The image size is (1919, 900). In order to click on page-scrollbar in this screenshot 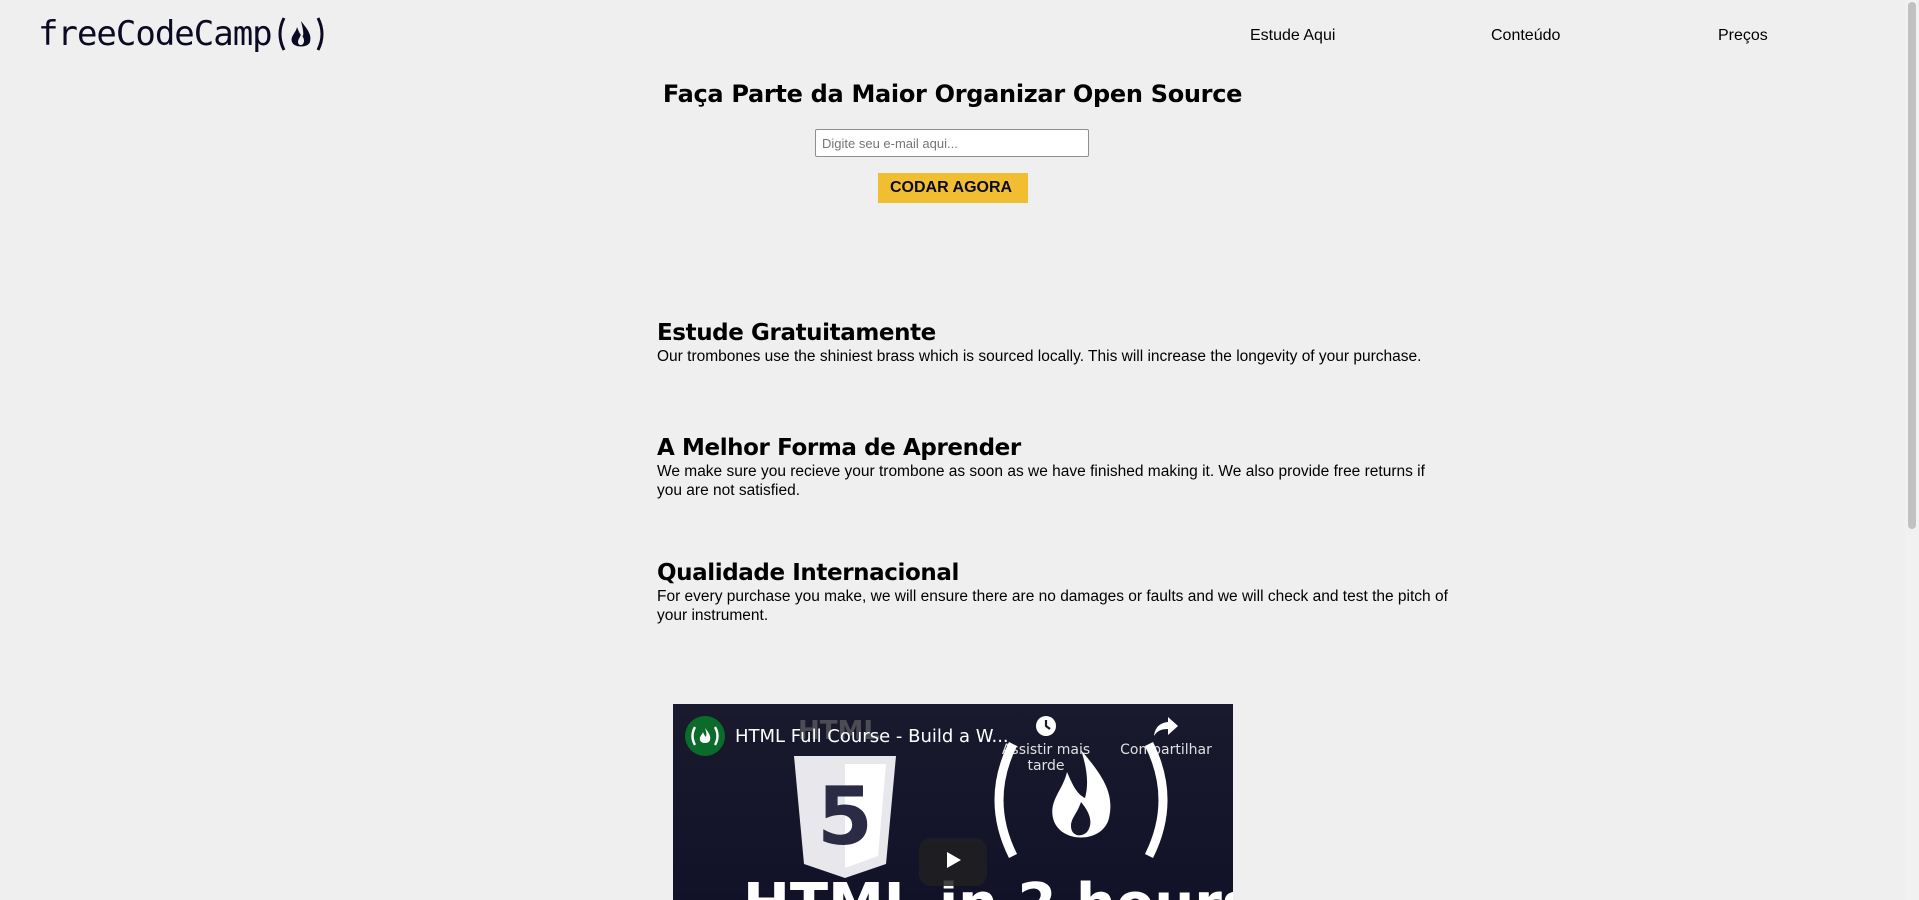, I will do `click(1912, 450)`.